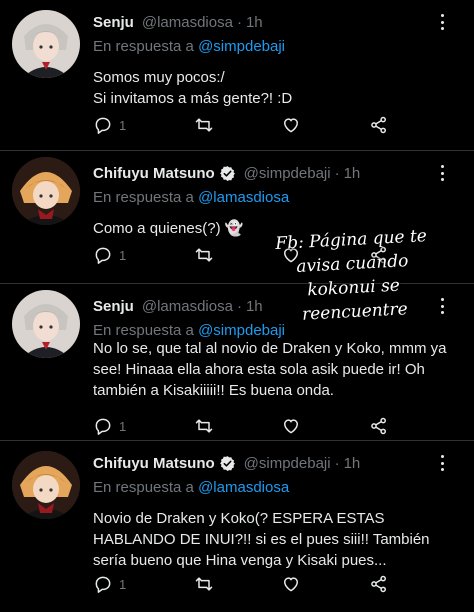  I want to click on tweet-header: Senju @lamasdiosa · 1h, so click(263, 22).